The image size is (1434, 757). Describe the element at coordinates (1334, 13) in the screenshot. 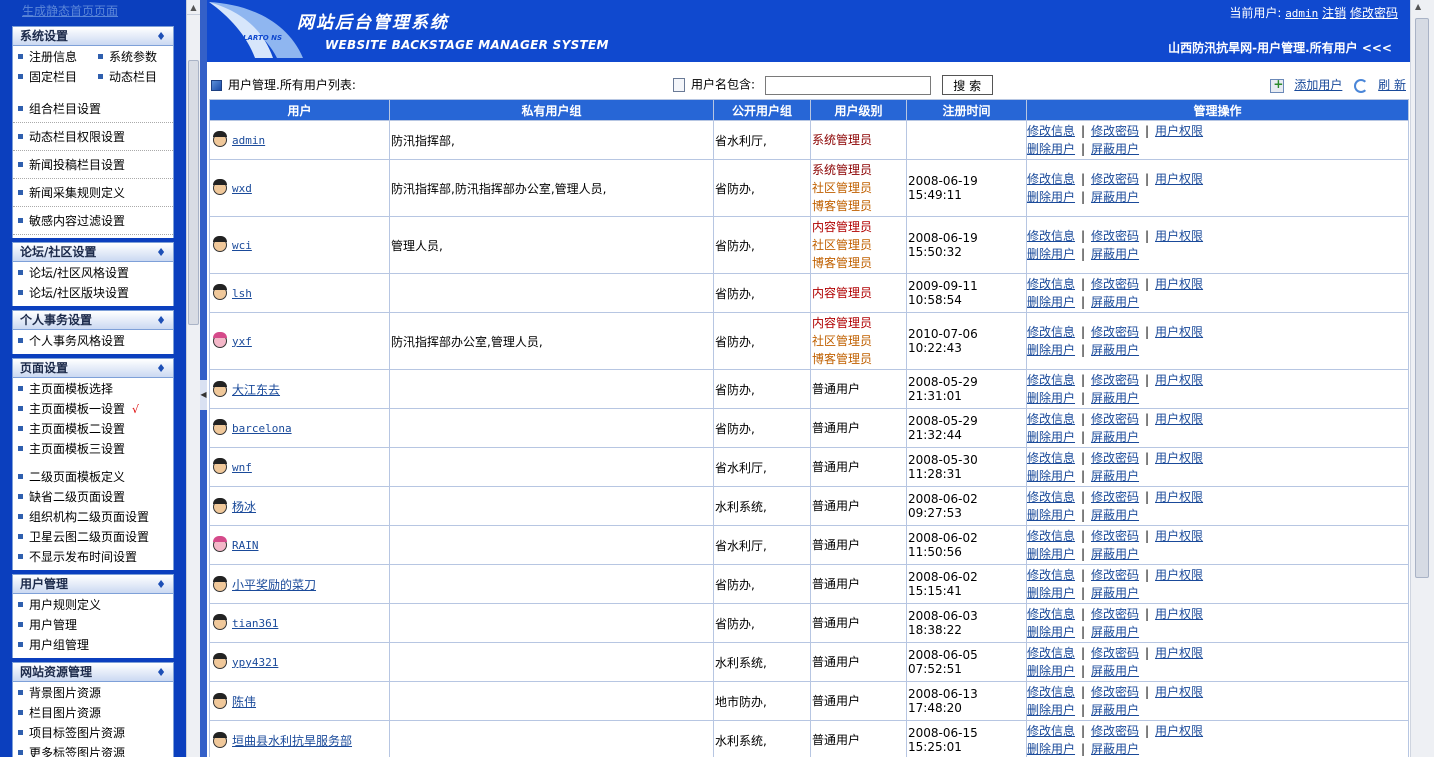

I see `logout-link: 注销` at that location.